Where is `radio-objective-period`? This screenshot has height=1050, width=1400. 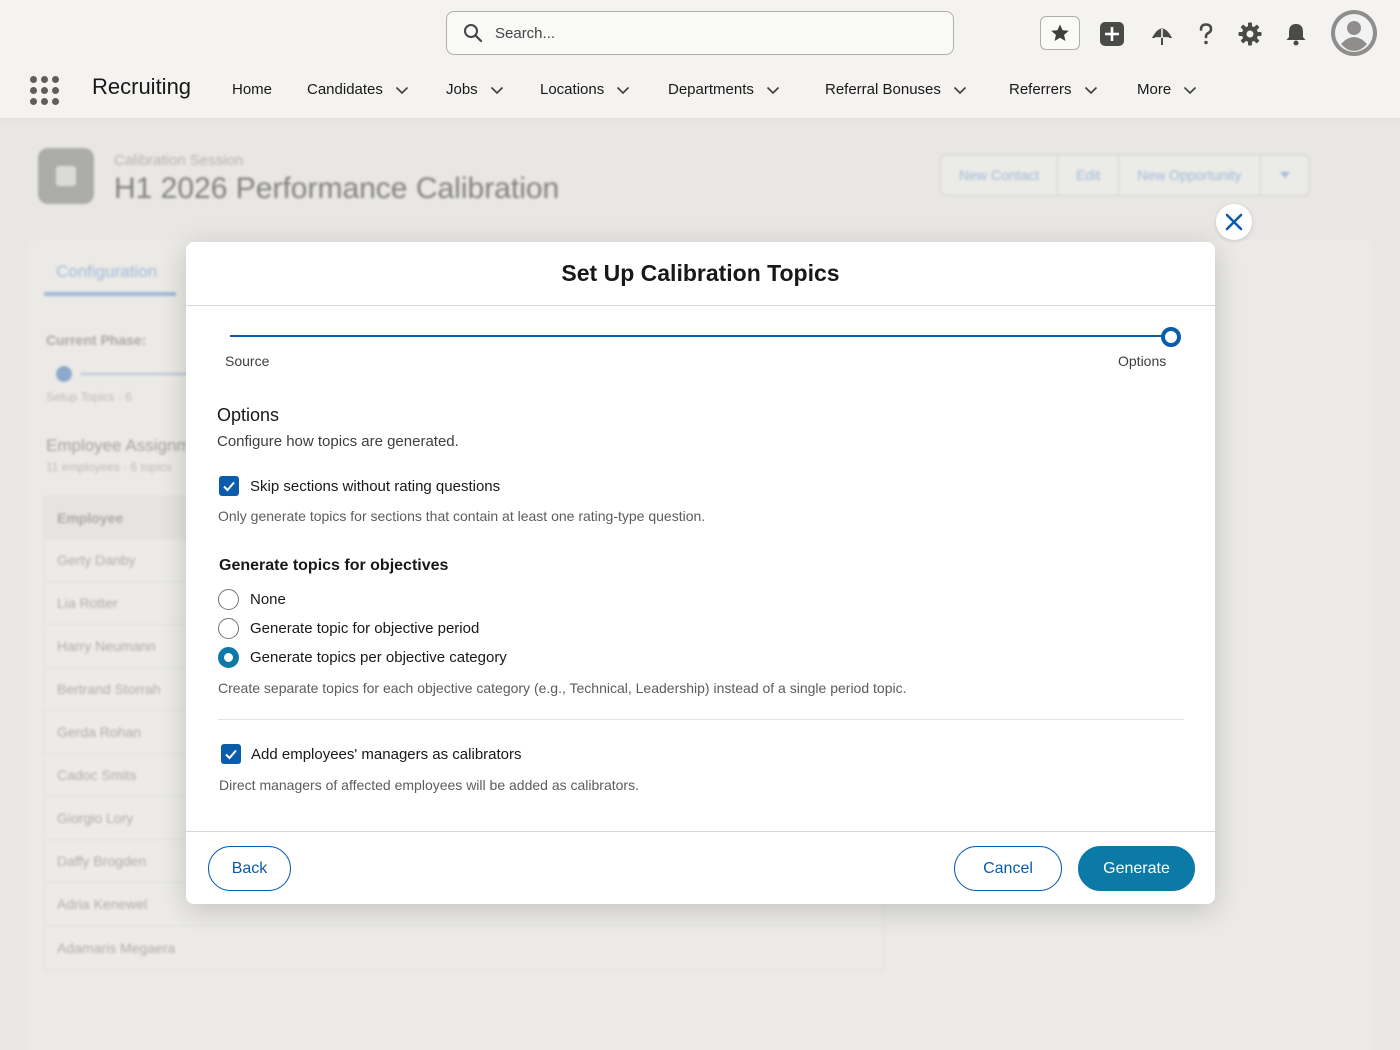 radio-objective-period is located at coordinates (228, 628).